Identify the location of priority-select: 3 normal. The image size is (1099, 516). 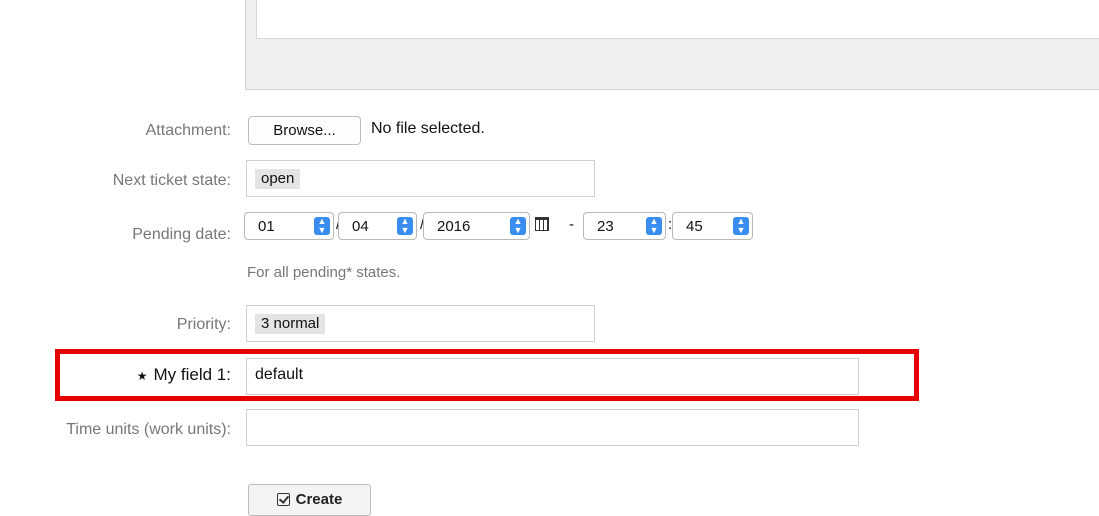
(420, 323).